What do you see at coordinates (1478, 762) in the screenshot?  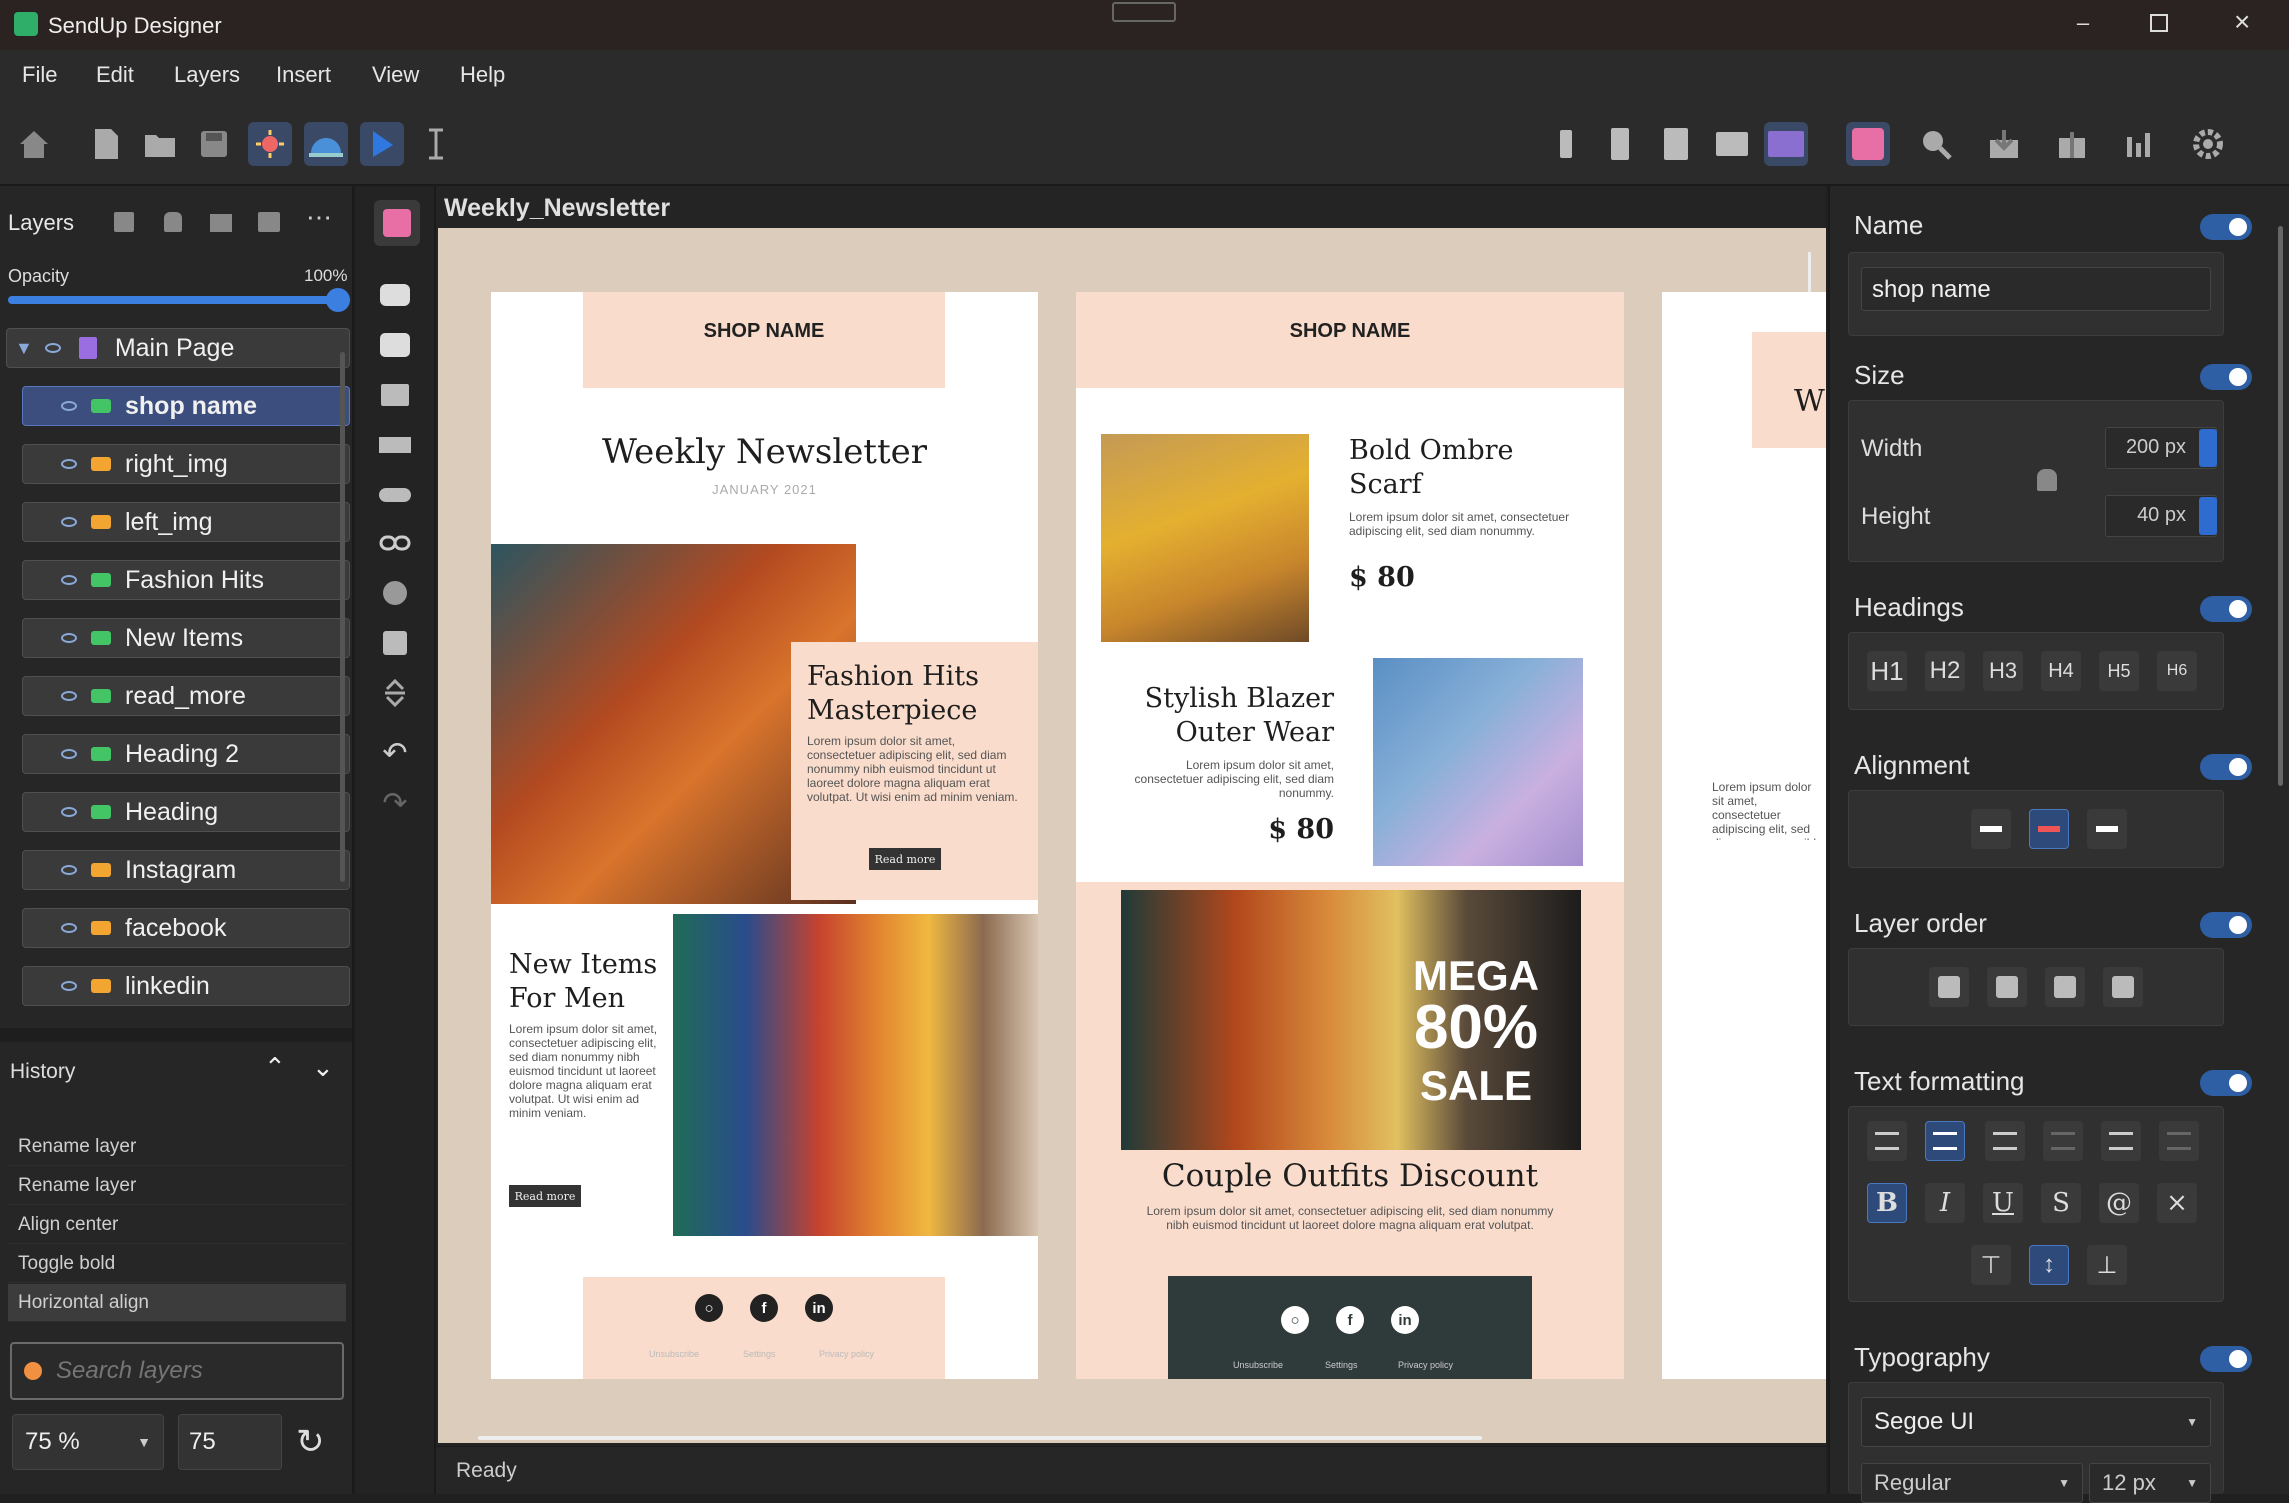 I see `item2-image` at bounding box center [1478, 762].